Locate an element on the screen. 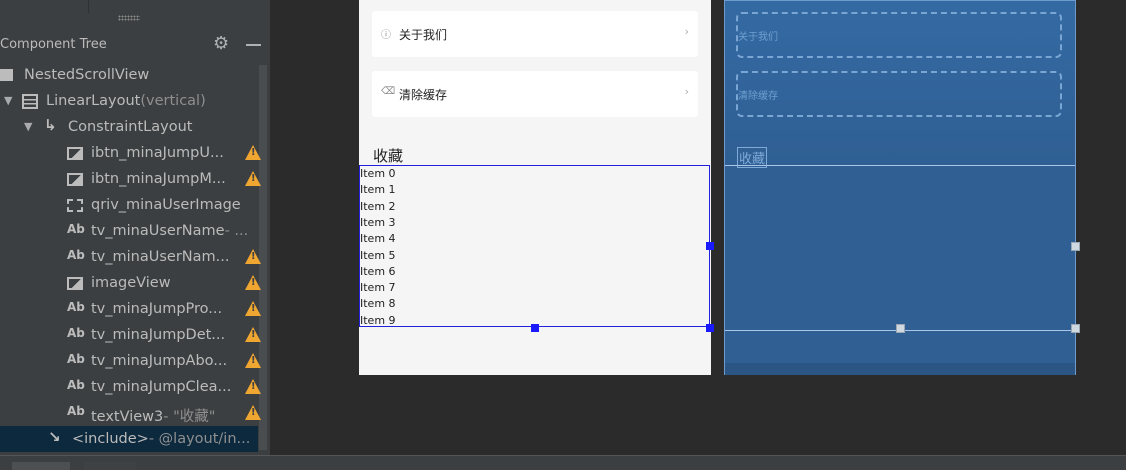  tree-row-label: ConstraintLayout is located at coordinates (130, 127).